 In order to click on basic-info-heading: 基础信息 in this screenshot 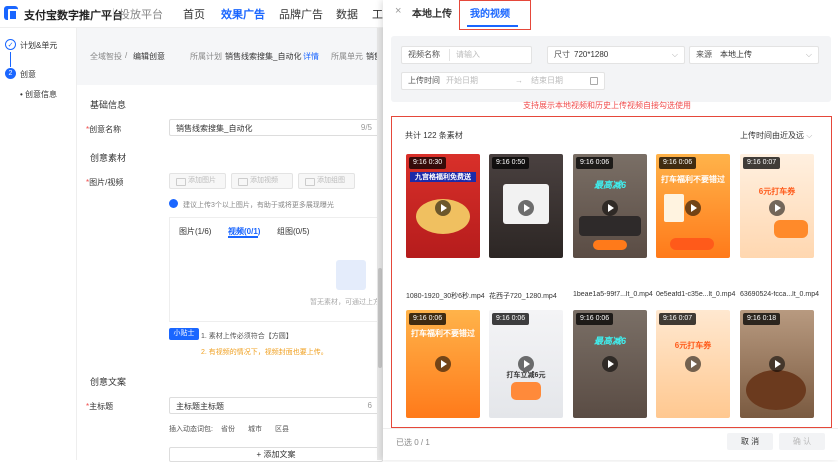, I will do `click(108, 105)`.